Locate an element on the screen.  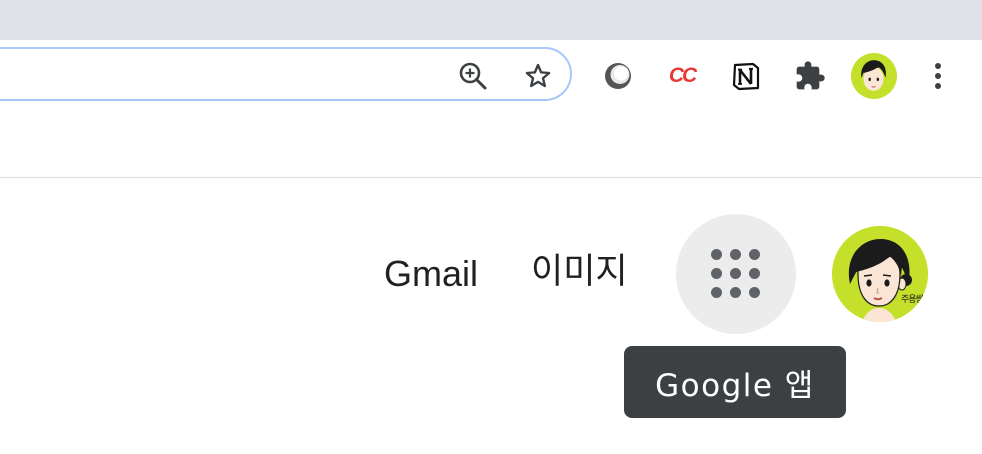
gmail-link: Gmail is located at coordinates (431, 274).